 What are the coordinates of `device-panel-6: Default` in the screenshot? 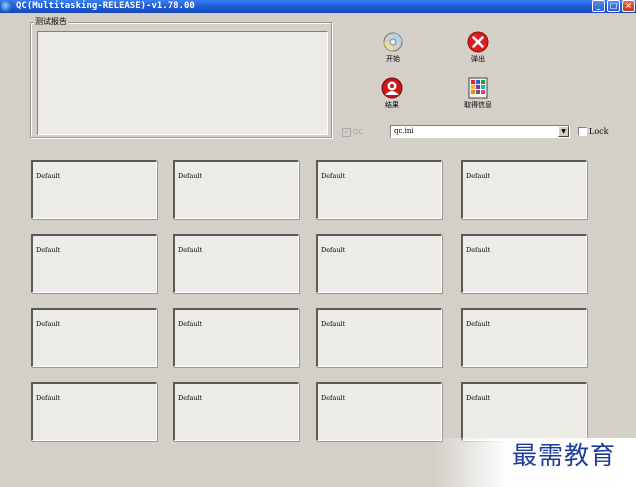 It's located at (236, 263).